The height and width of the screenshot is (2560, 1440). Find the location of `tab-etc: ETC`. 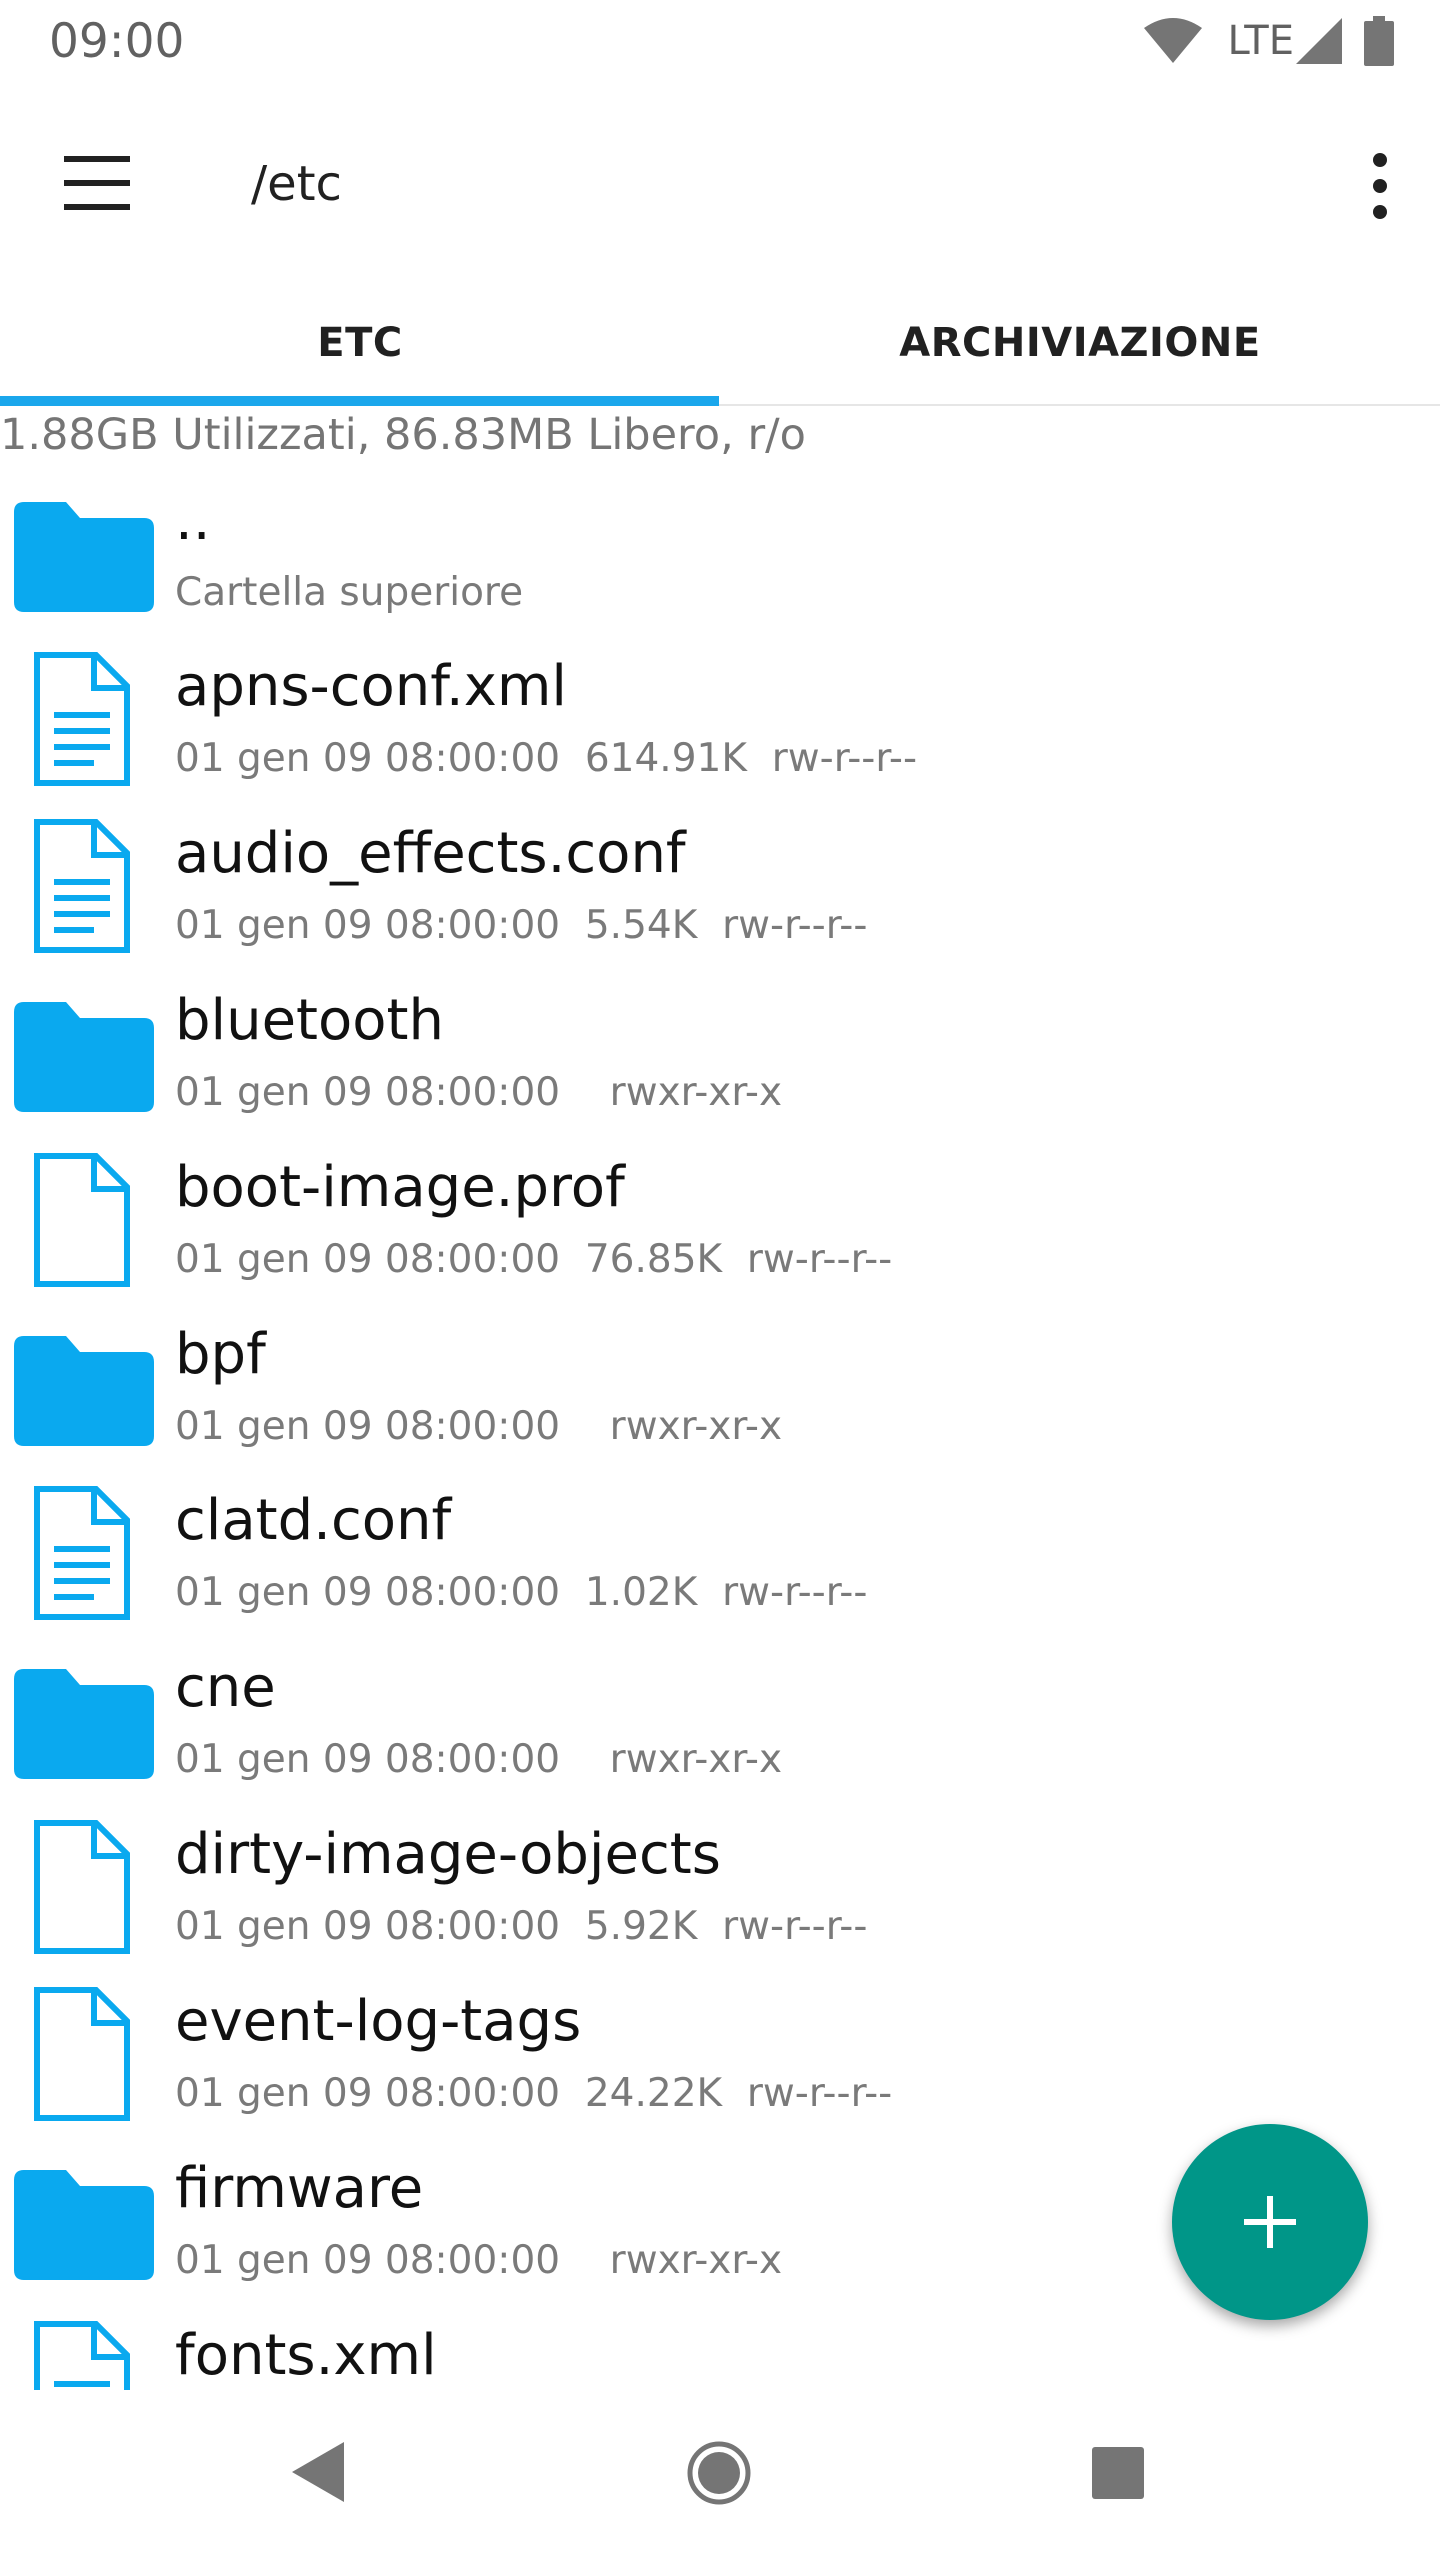

tab-etc: ETC is located at coordinates (360, 343).